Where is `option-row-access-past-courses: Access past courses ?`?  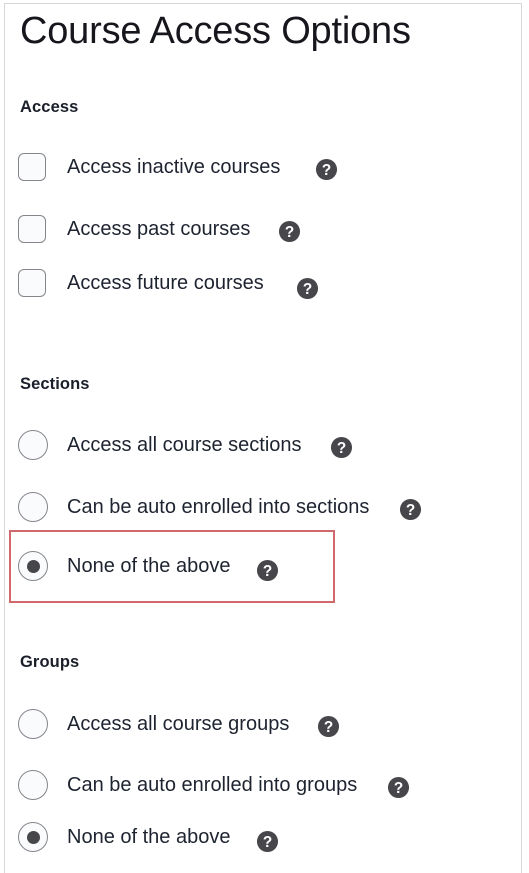
option-row-access-past-courses: Access past courses ? is located at coordinates (159, 229).